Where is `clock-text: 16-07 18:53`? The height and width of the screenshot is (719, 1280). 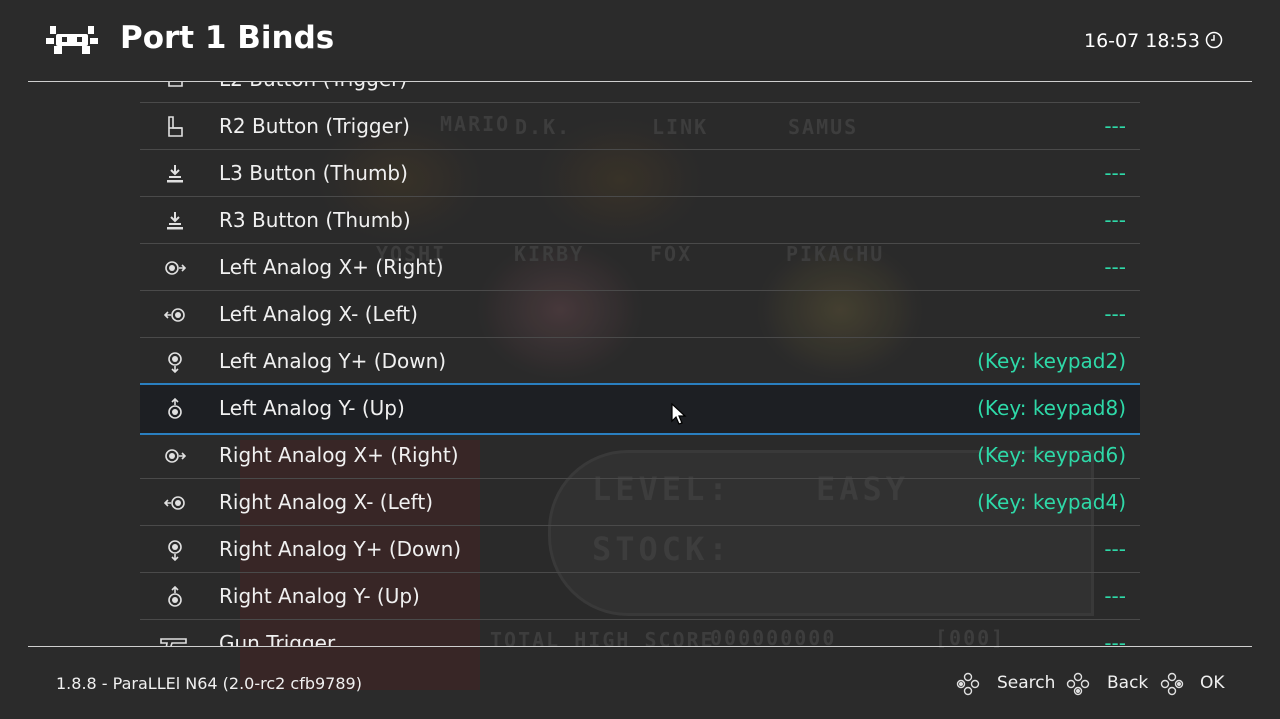
clock-text: 16-07 18:53 is located at coordinates (1141, 41).